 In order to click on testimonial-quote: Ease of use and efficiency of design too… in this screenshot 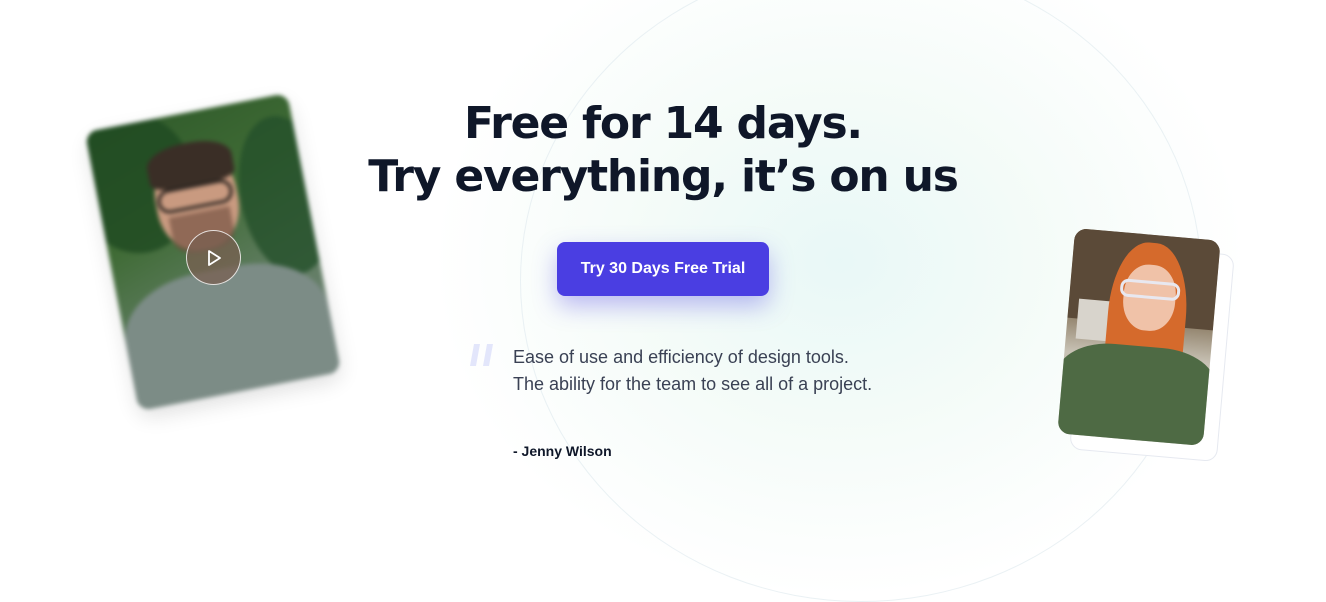, I will do `click(693, 370)`.